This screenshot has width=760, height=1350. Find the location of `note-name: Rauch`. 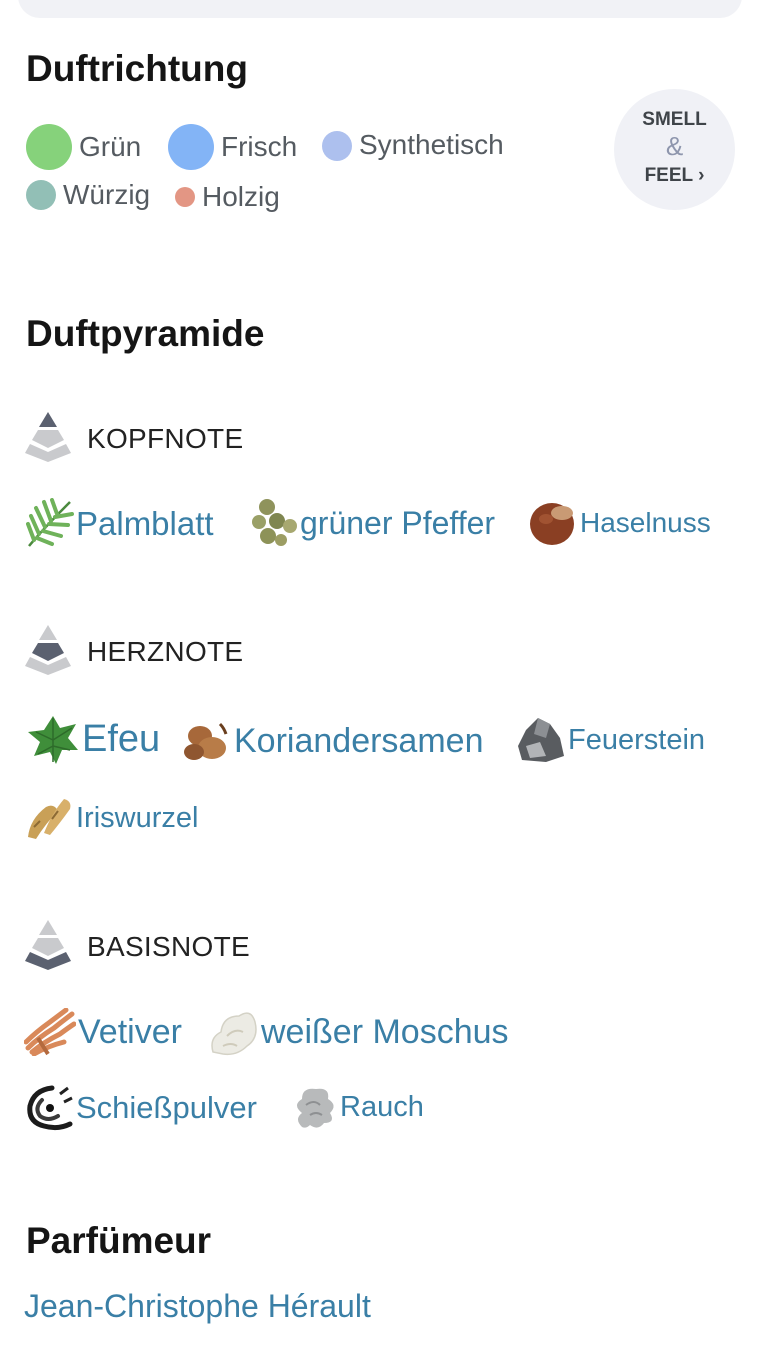

note-name: Rauch is located at coordinates (382, 1106).